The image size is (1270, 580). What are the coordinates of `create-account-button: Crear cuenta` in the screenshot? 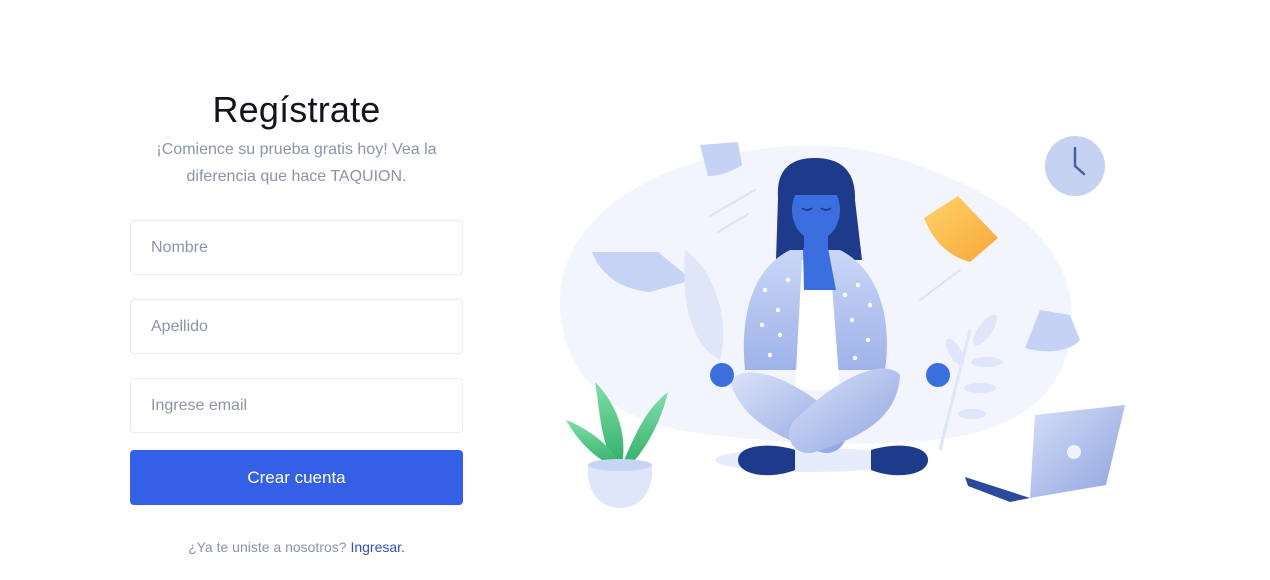 It's located at (296, 477).